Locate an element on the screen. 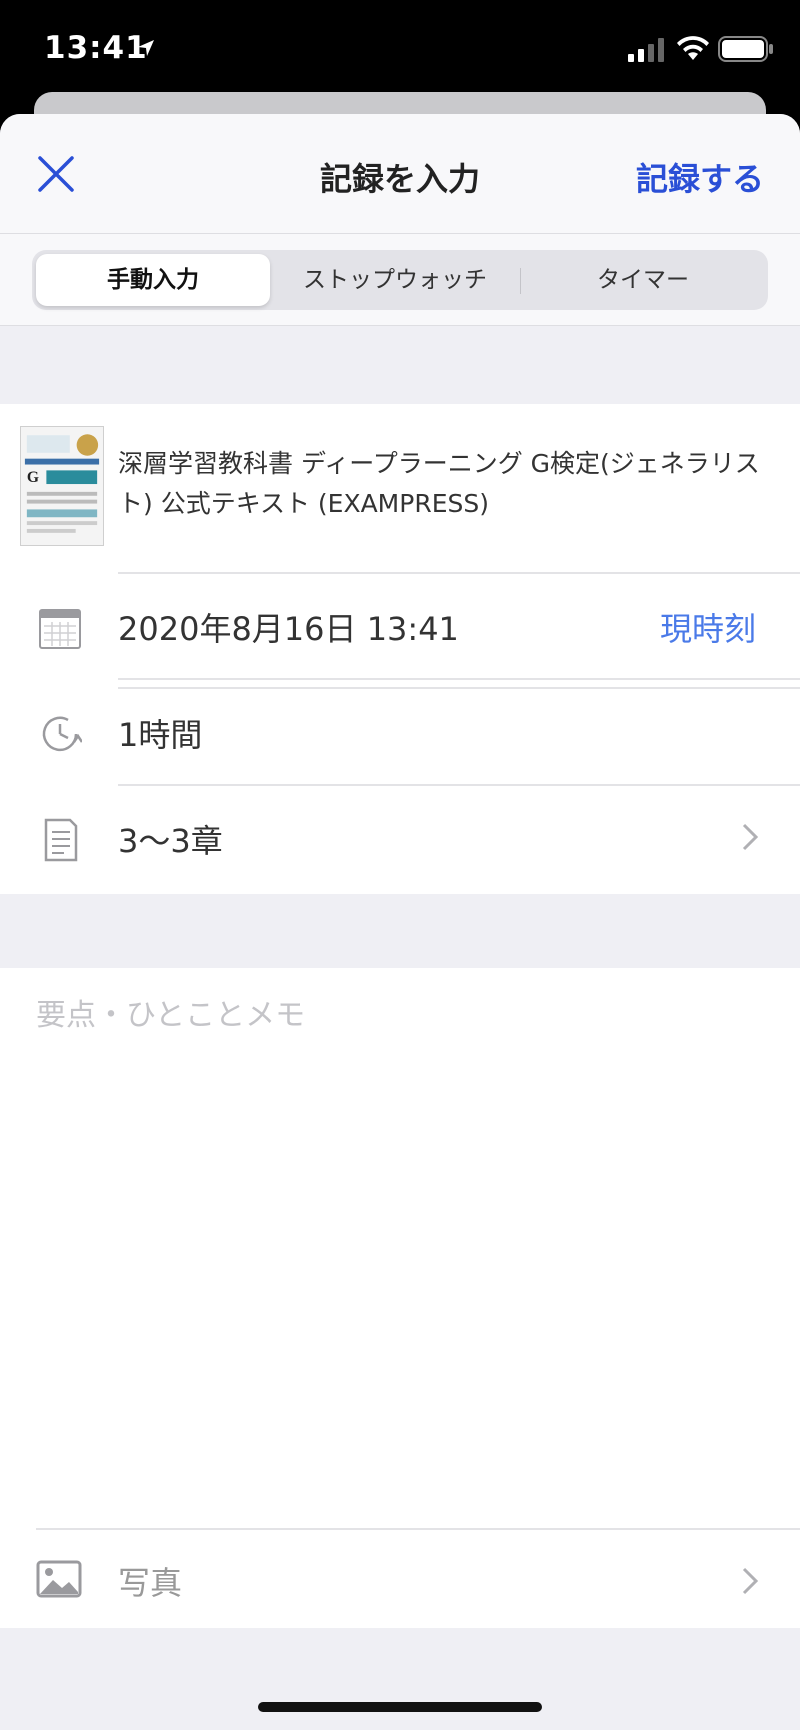 The height and width of the screenshot is (1730, 800). battery-icon is located at coordinates (745, 49).